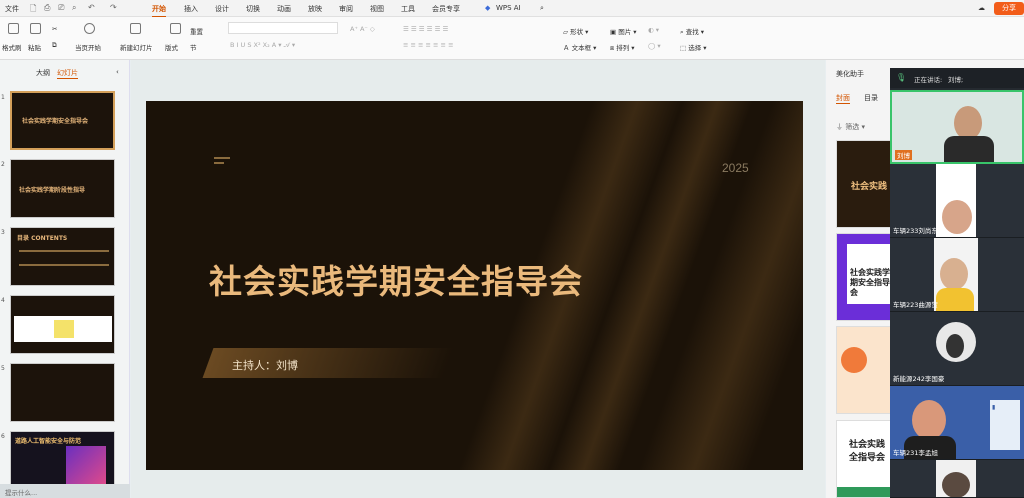 This screenshot has height=498, width=1024. I want to click on select-button: ⬚ 选择 ▾, so click(693, 47).